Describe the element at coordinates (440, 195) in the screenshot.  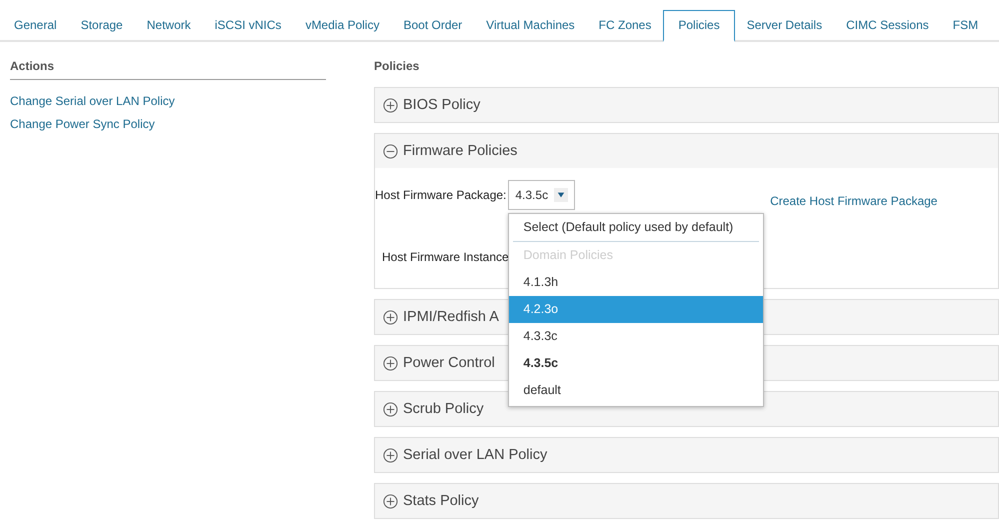
I see `field-label: Host Firmware Package:` at that location.